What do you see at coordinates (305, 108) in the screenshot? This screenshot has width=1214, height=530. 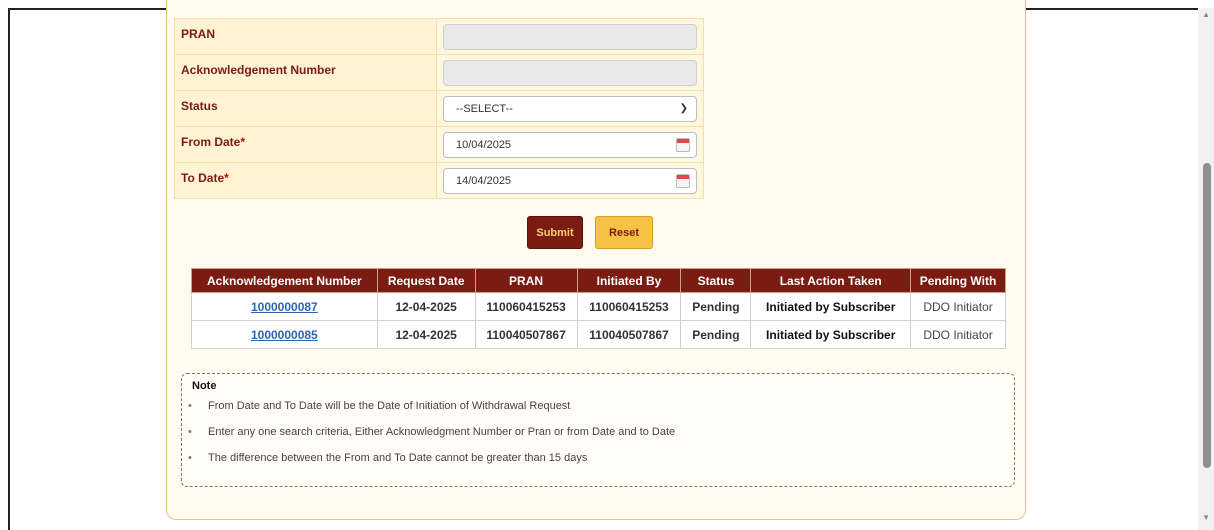 I see `status-label: Status` at bounding box center [305, 108].